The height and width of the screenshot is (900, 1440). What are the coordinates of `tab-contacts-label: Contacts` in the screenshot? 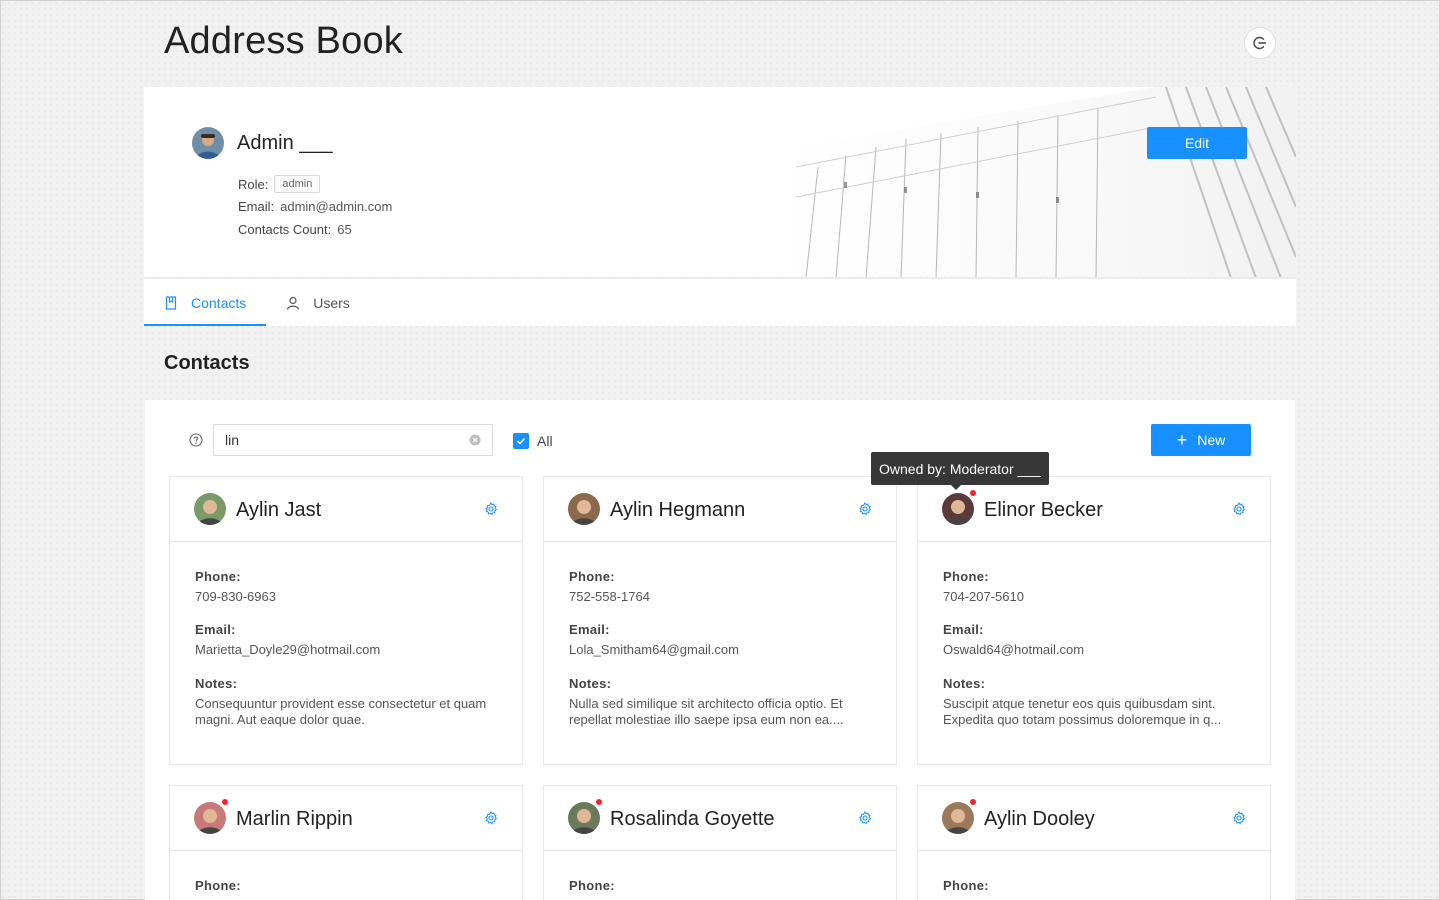 It's located at (219, 302).